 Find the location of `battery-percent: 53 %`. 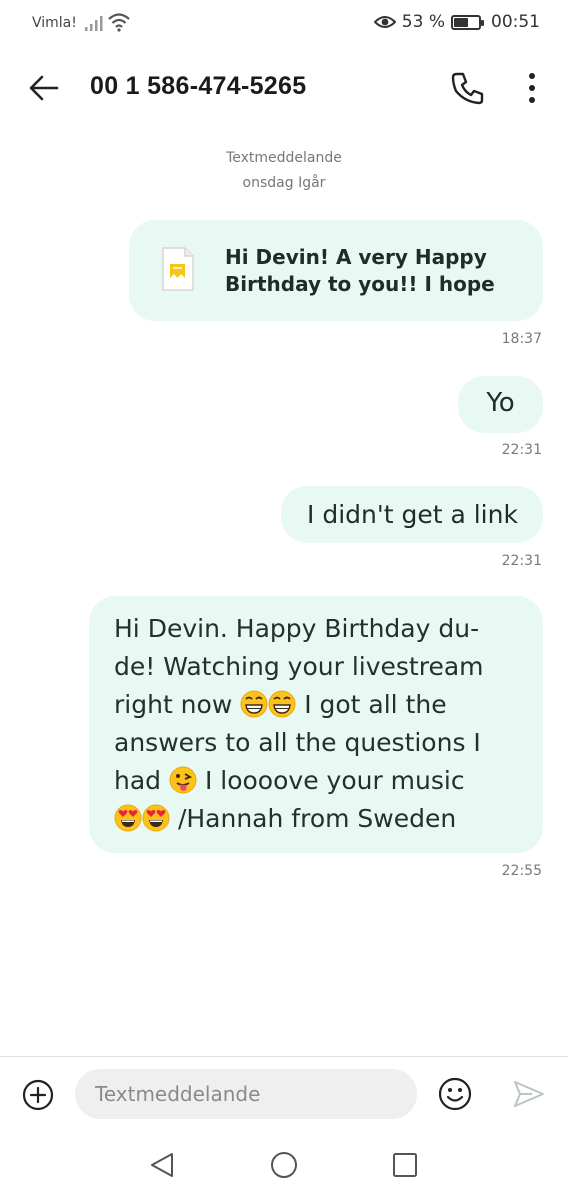

battery-percent: 53 % is located at coordinates (423, 22).